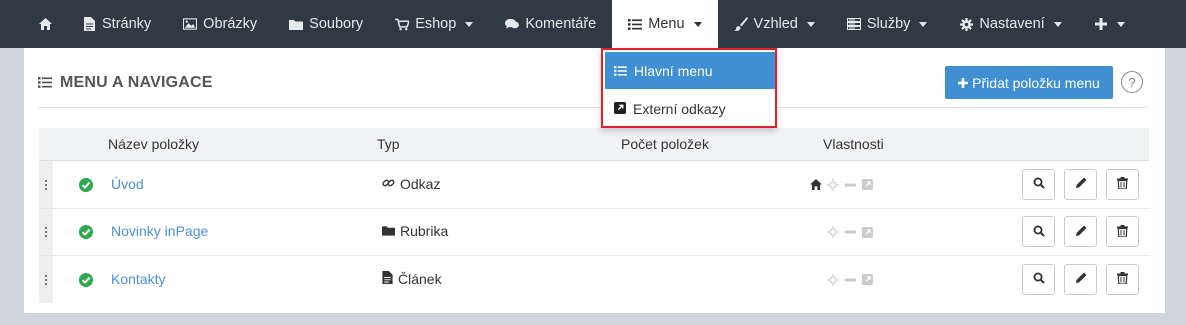  I want to click on menu-dropdown: Hlavní menu Externí odkazy, so click(689, 88).